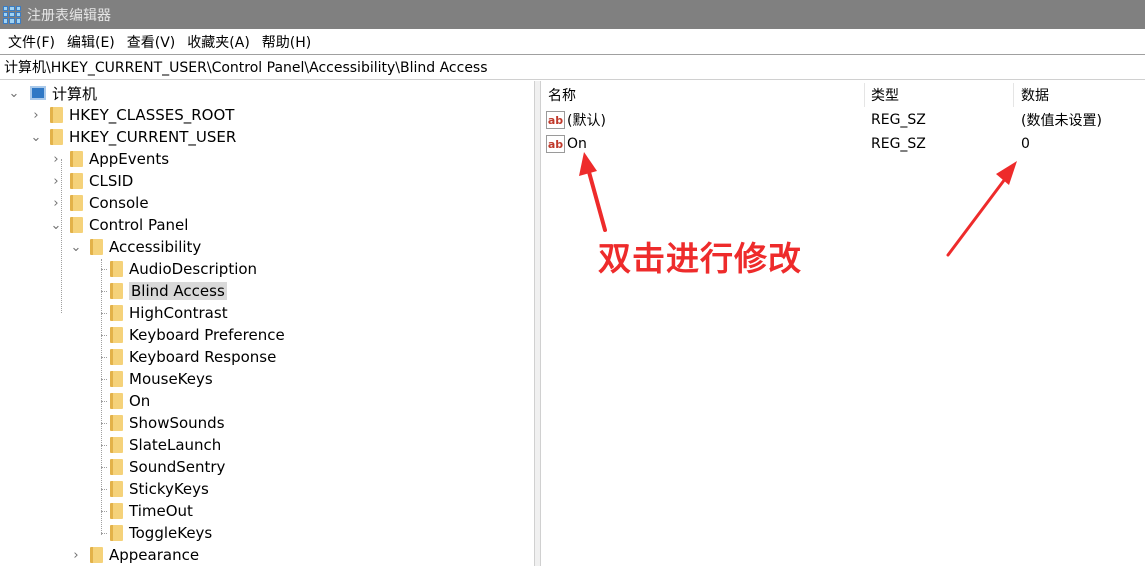 This screenshot has width=1145, height=566. Describe the element at coordinates (151, 42) in the screenshot. I see `menu-view: 查看(V)` at that location.